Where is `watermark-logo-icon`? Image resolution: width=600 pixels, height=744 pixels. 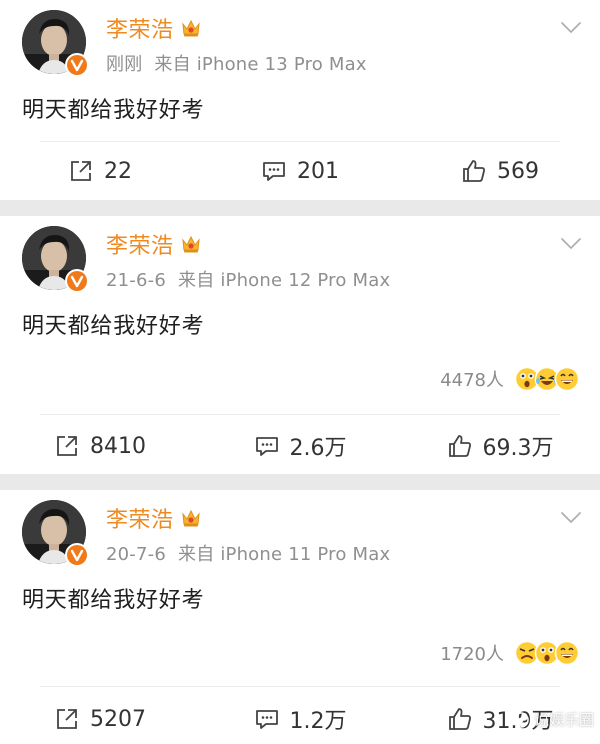
watermark-logo-icon is located at coordinates (521, 719).